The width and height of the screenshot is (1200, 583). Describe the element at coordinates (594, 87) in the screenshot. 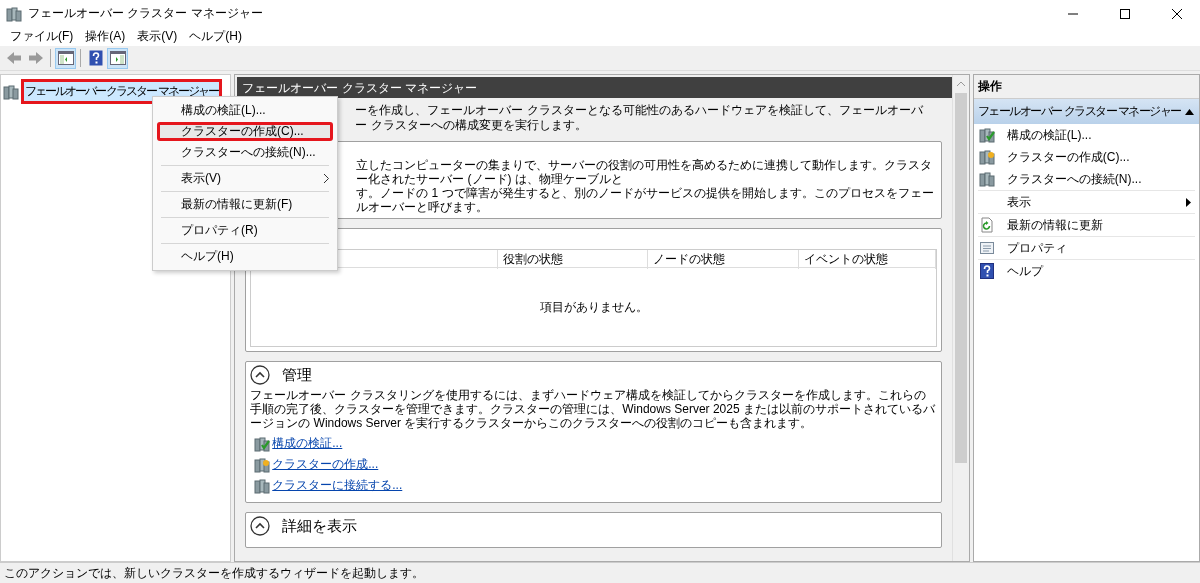

I see `pane-header: フェールオーバー クラスター マネージャー` at that location.